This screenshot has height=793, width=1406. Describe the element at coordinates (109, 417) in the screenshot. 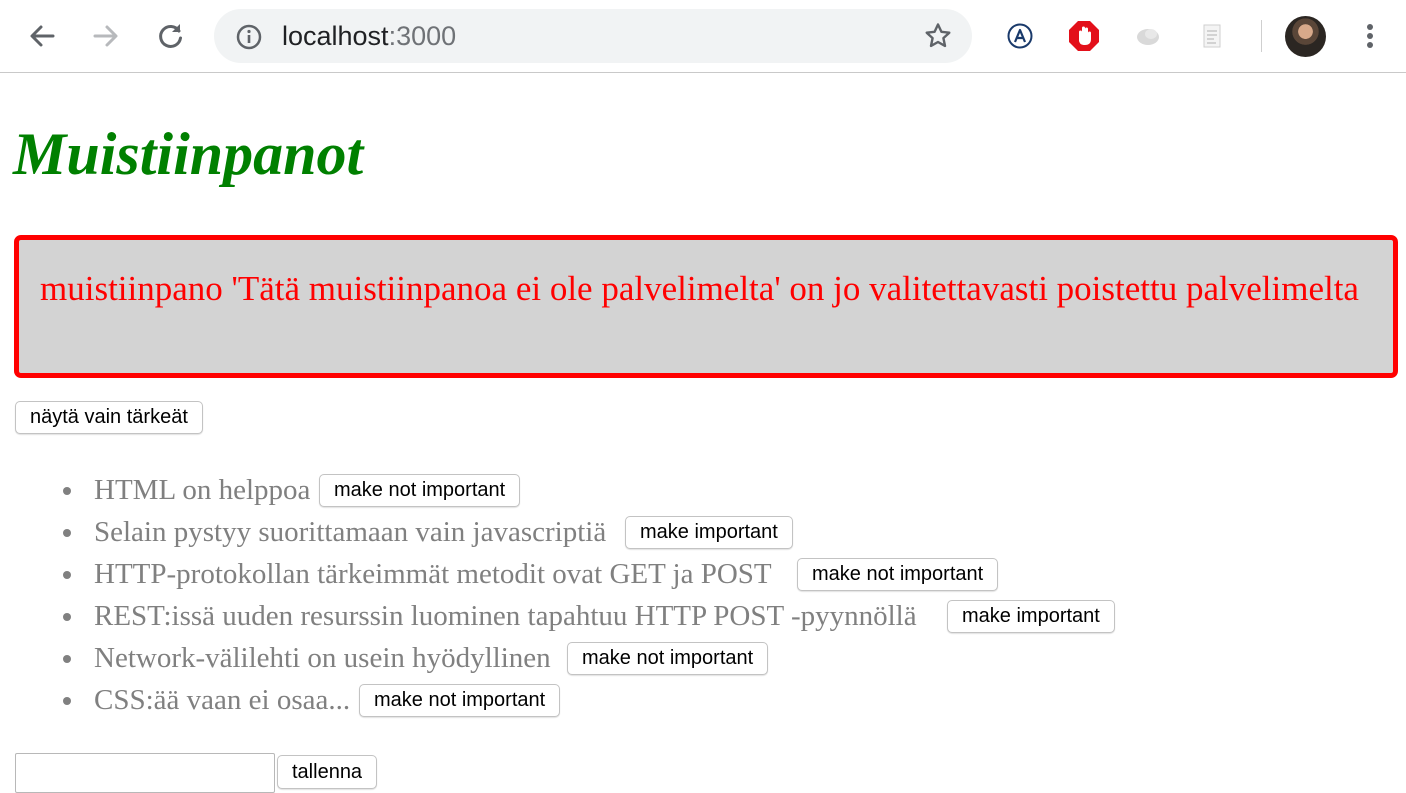

I see `show-important-toggle-button: näytä vain tärkeät` at that location.